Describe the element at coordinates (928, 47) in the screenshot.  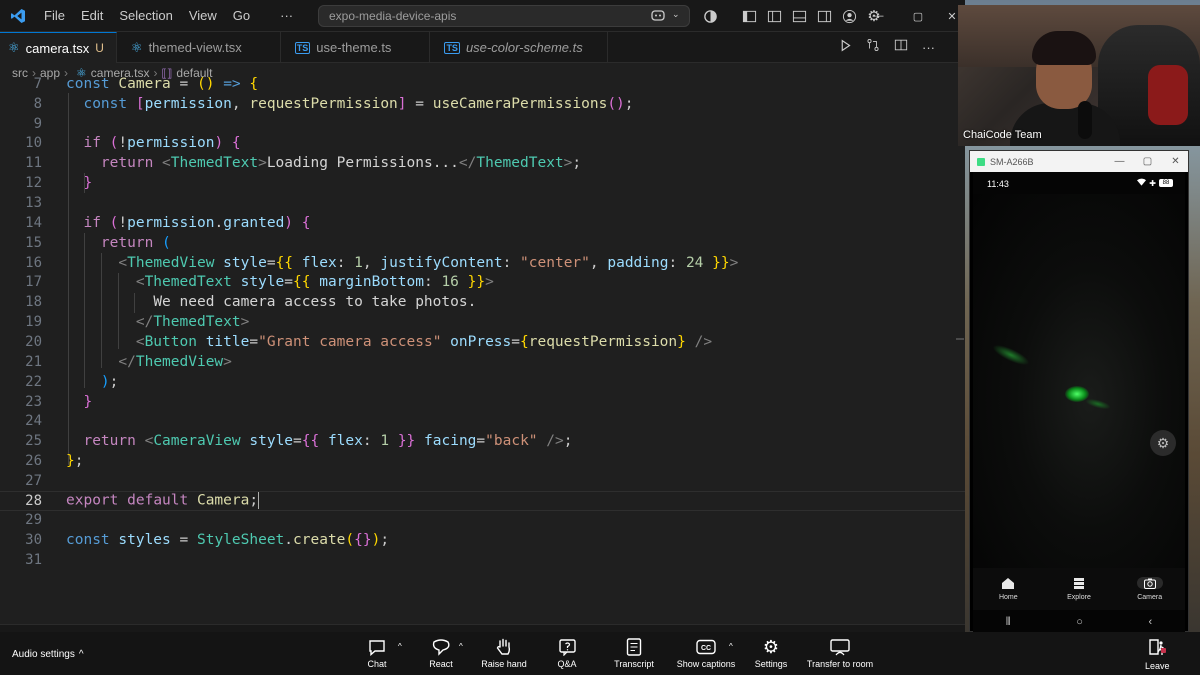
I see `more-actions-icon: ···` at that location.